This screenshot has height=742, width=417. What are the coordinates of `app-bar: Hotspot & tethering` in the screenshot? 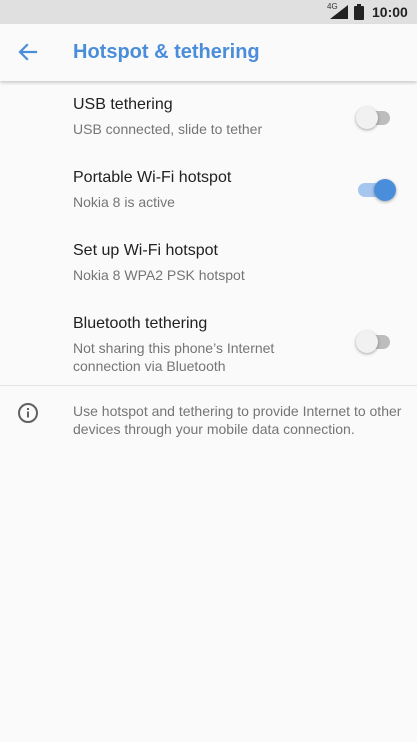 It's located at (208, 52).